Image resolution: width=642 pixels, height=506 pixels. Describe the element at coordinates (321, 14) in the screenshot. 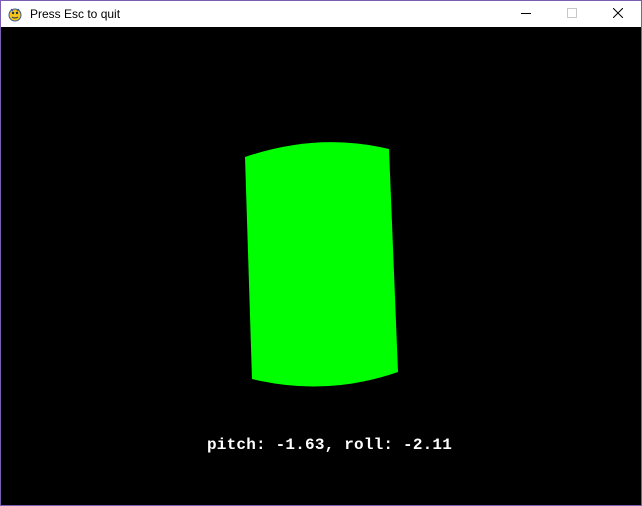

I see `title-bar: Press Esc to quit` at that location.